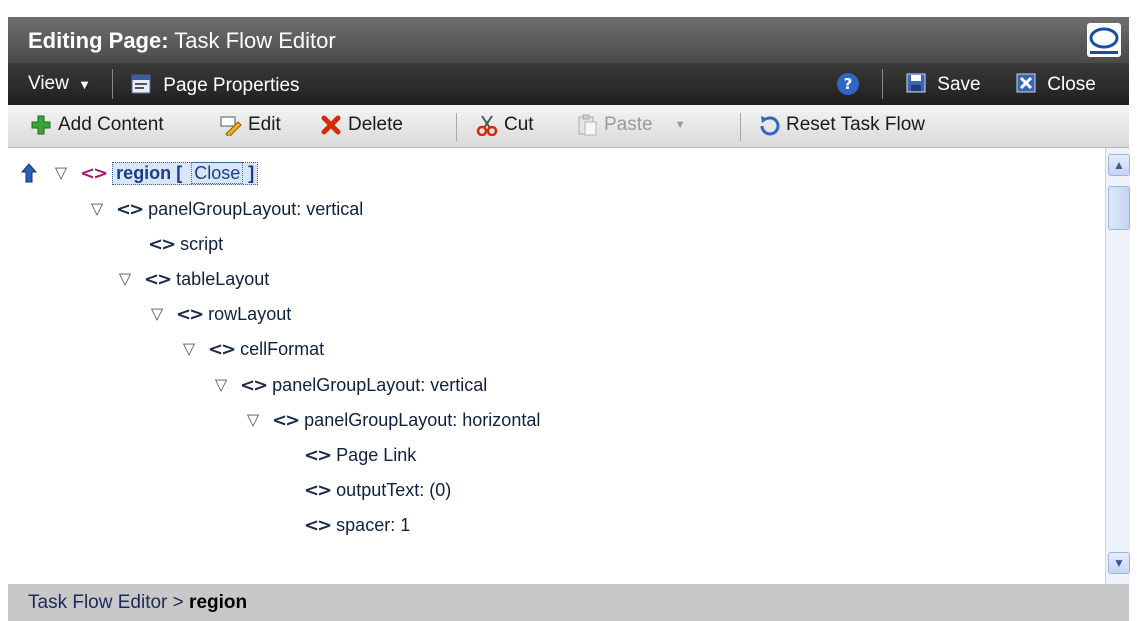 Image resolution: width=1137 pixels, height=621 pixels. What do you see at coordinates (29, 173) in the screenshot?
I see `go-up-icon` at bounding box center [29, 173].